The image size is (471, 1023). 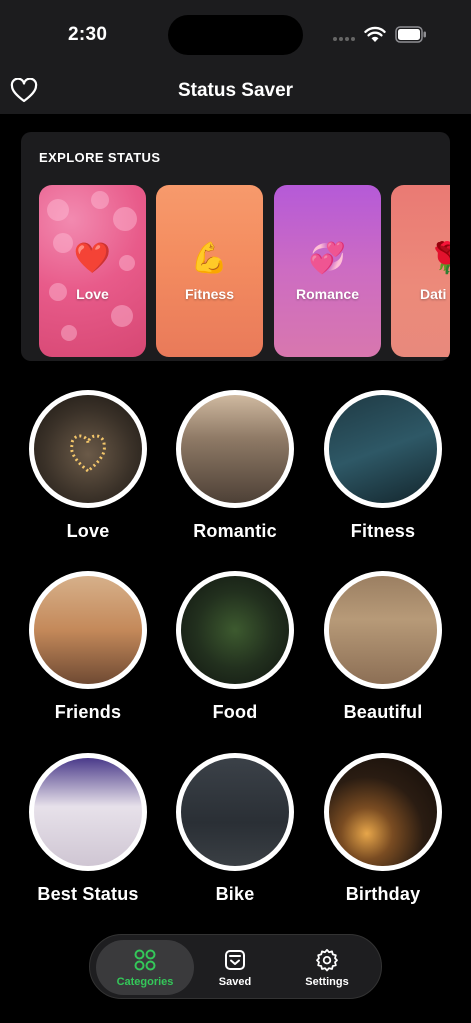 I want to click on category-food: Food, so click(x=235, y=647).